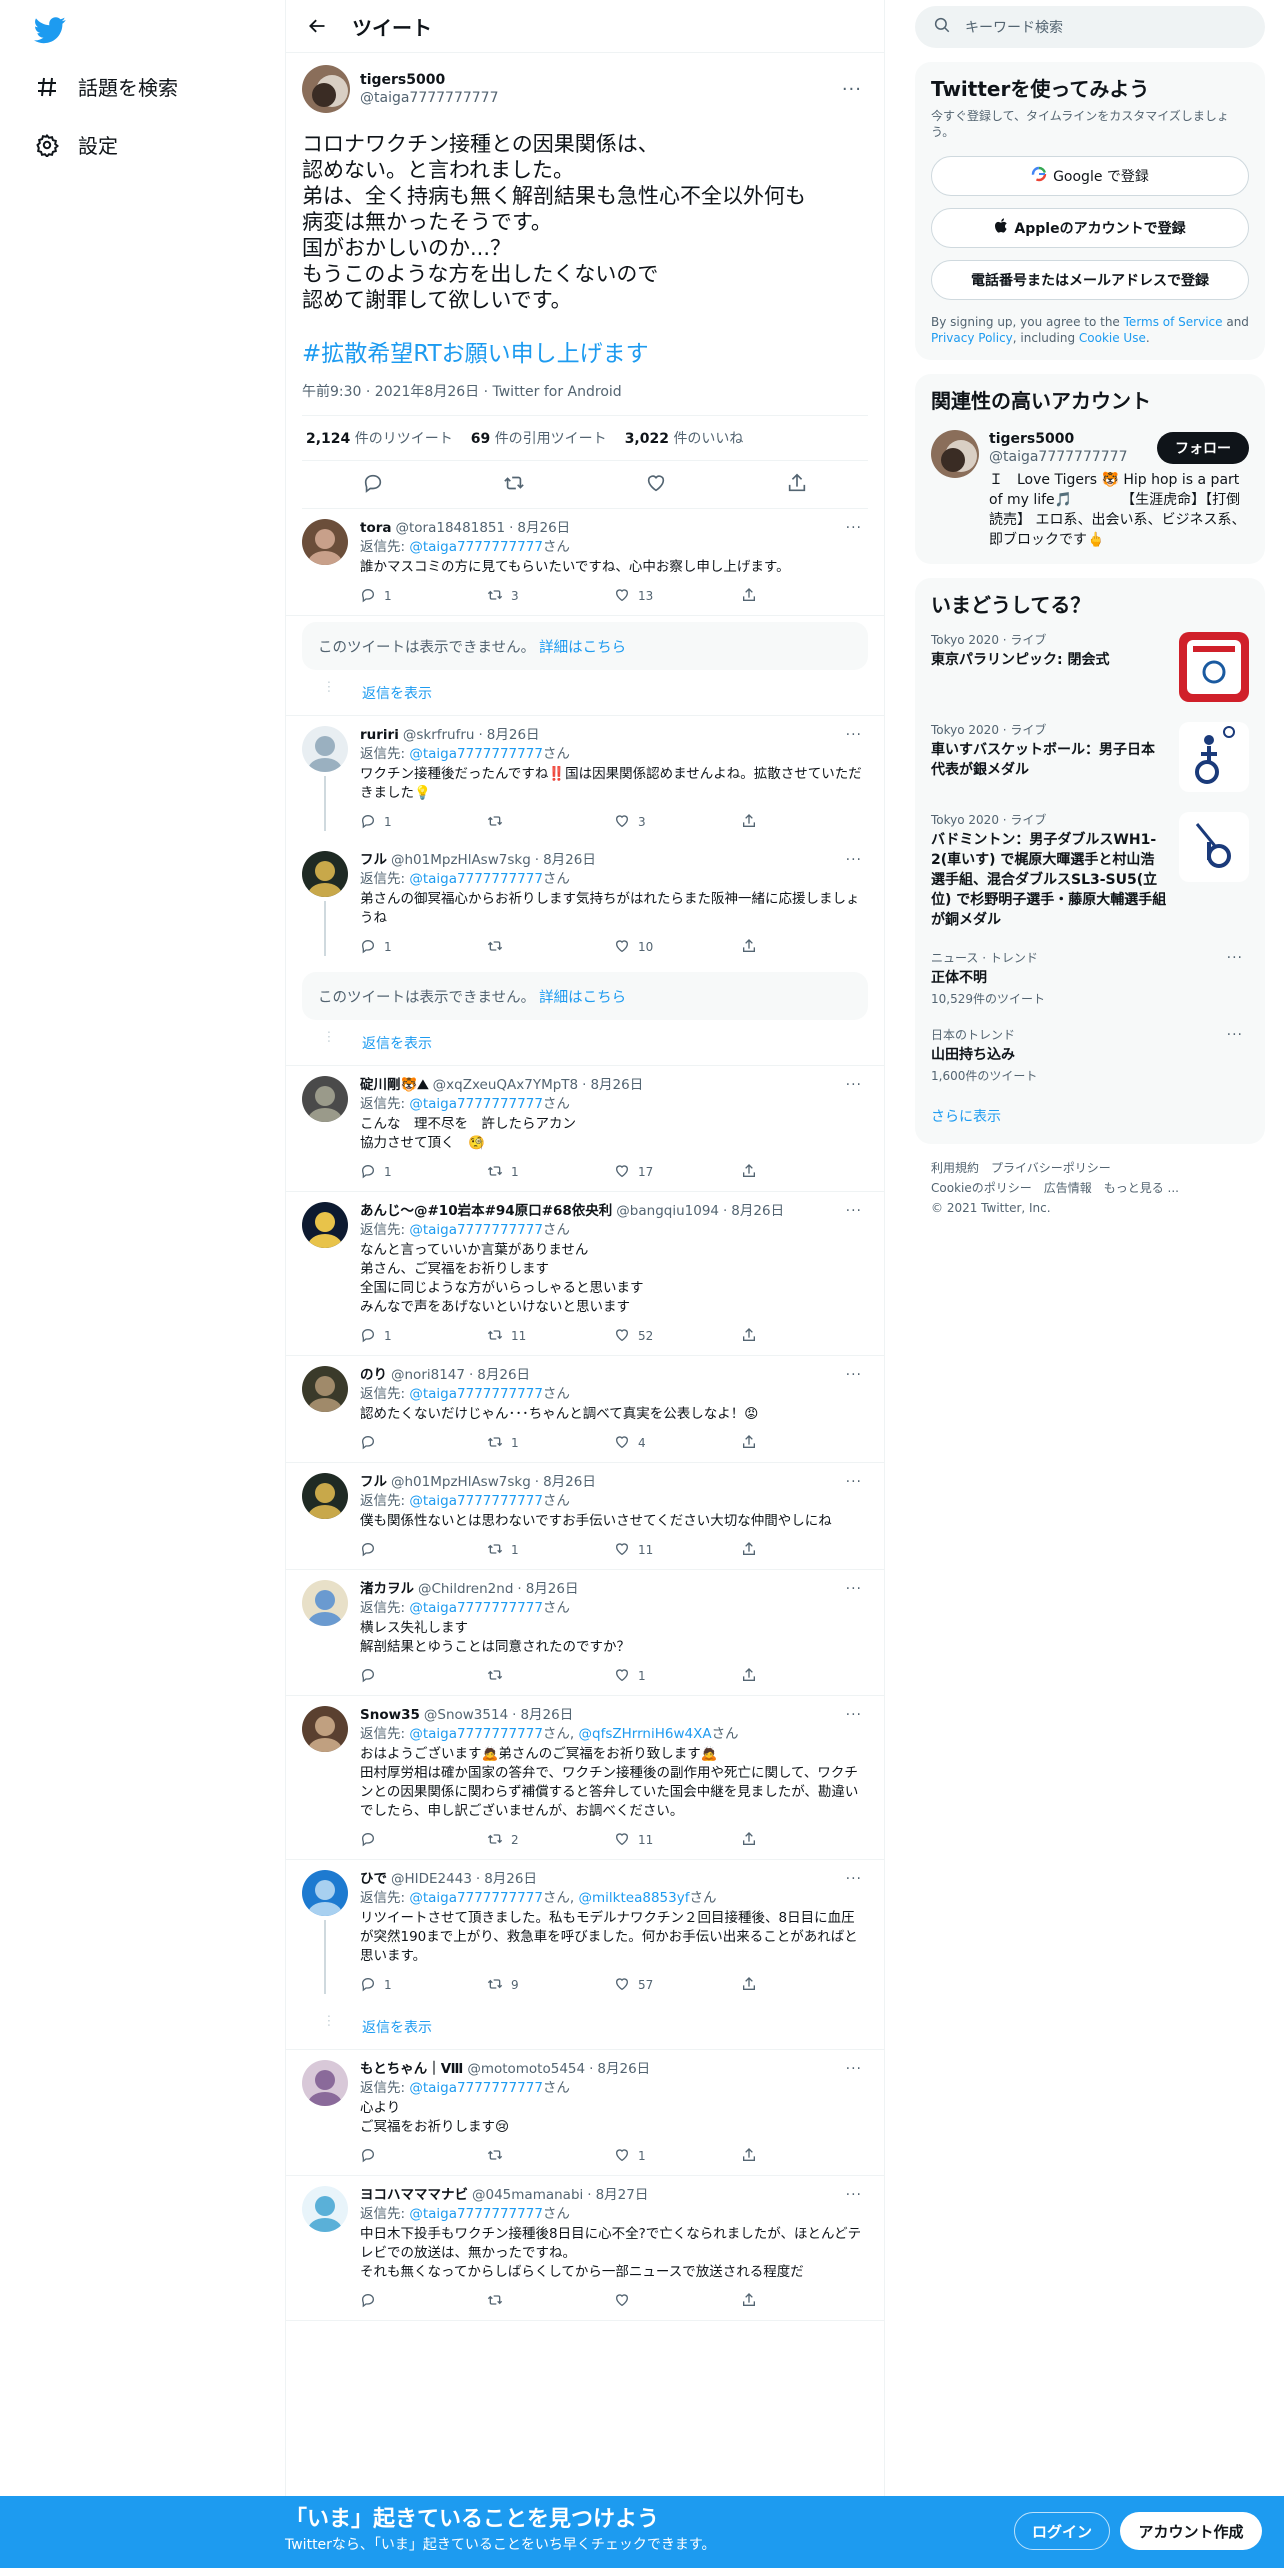 The width and height of the screenshot is (1284, 2568). I want to click on reply-author-handle: @bangqiu1094, so click(667, 1211).